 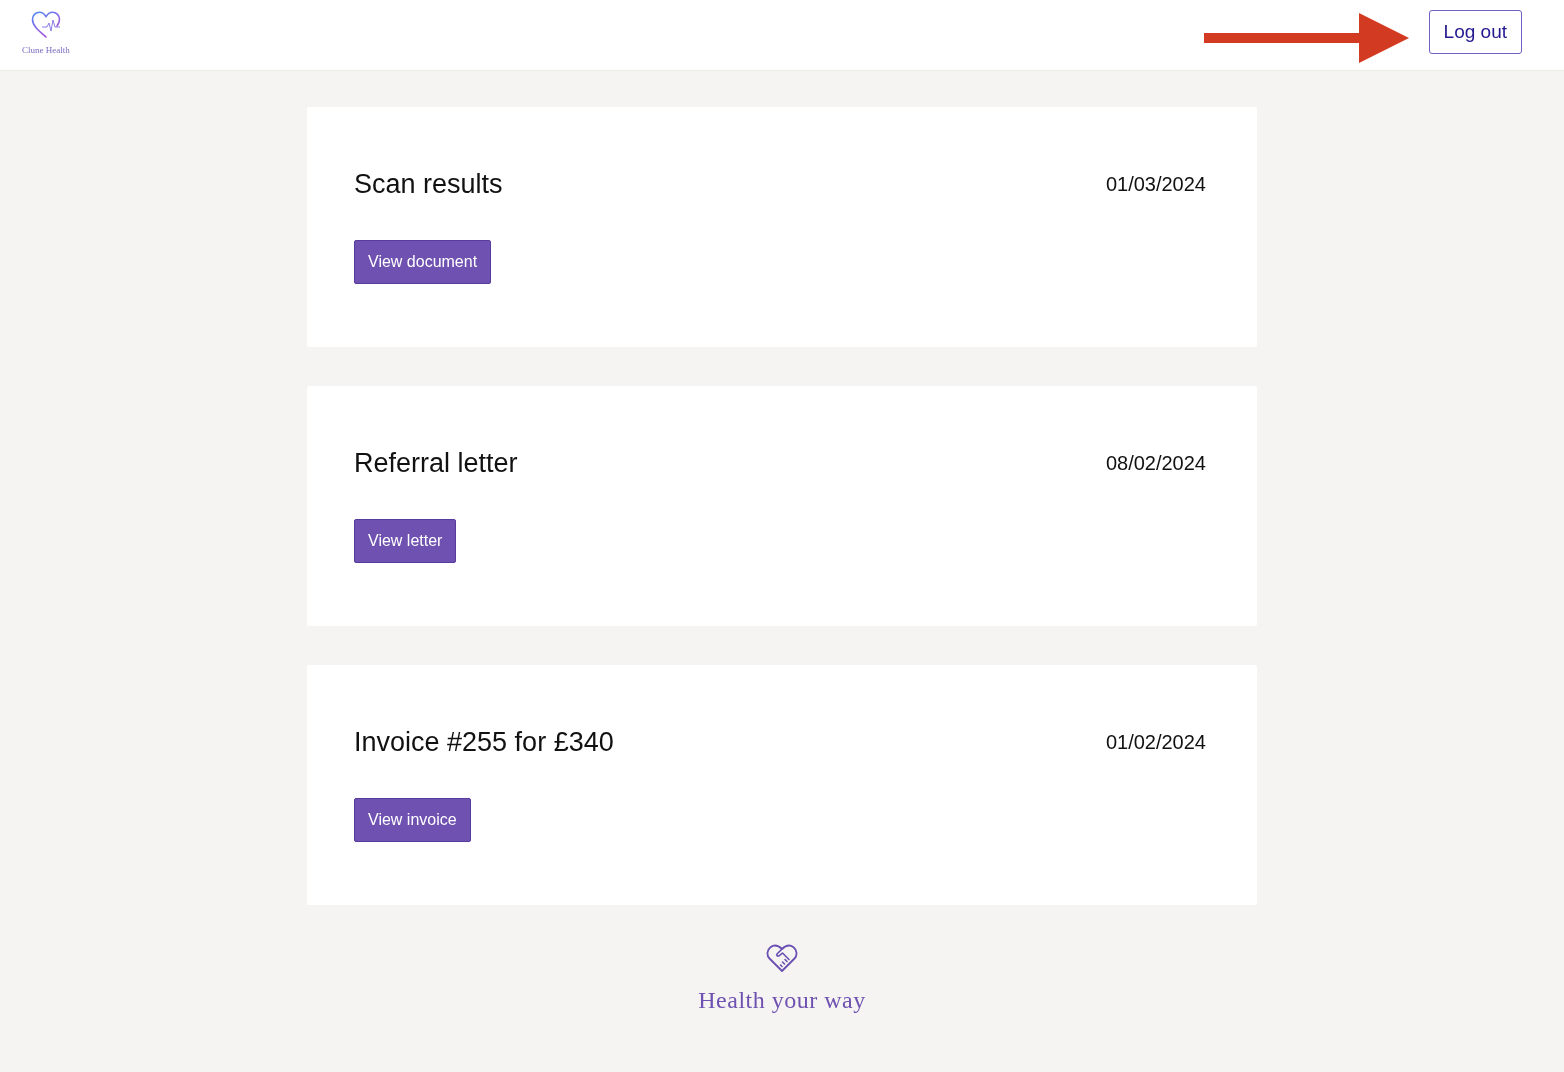 What do you see at coordinates (1306, 38) in the screenshot?
I see `pointer-arrow-icon` at bounding box center [1306, 38].